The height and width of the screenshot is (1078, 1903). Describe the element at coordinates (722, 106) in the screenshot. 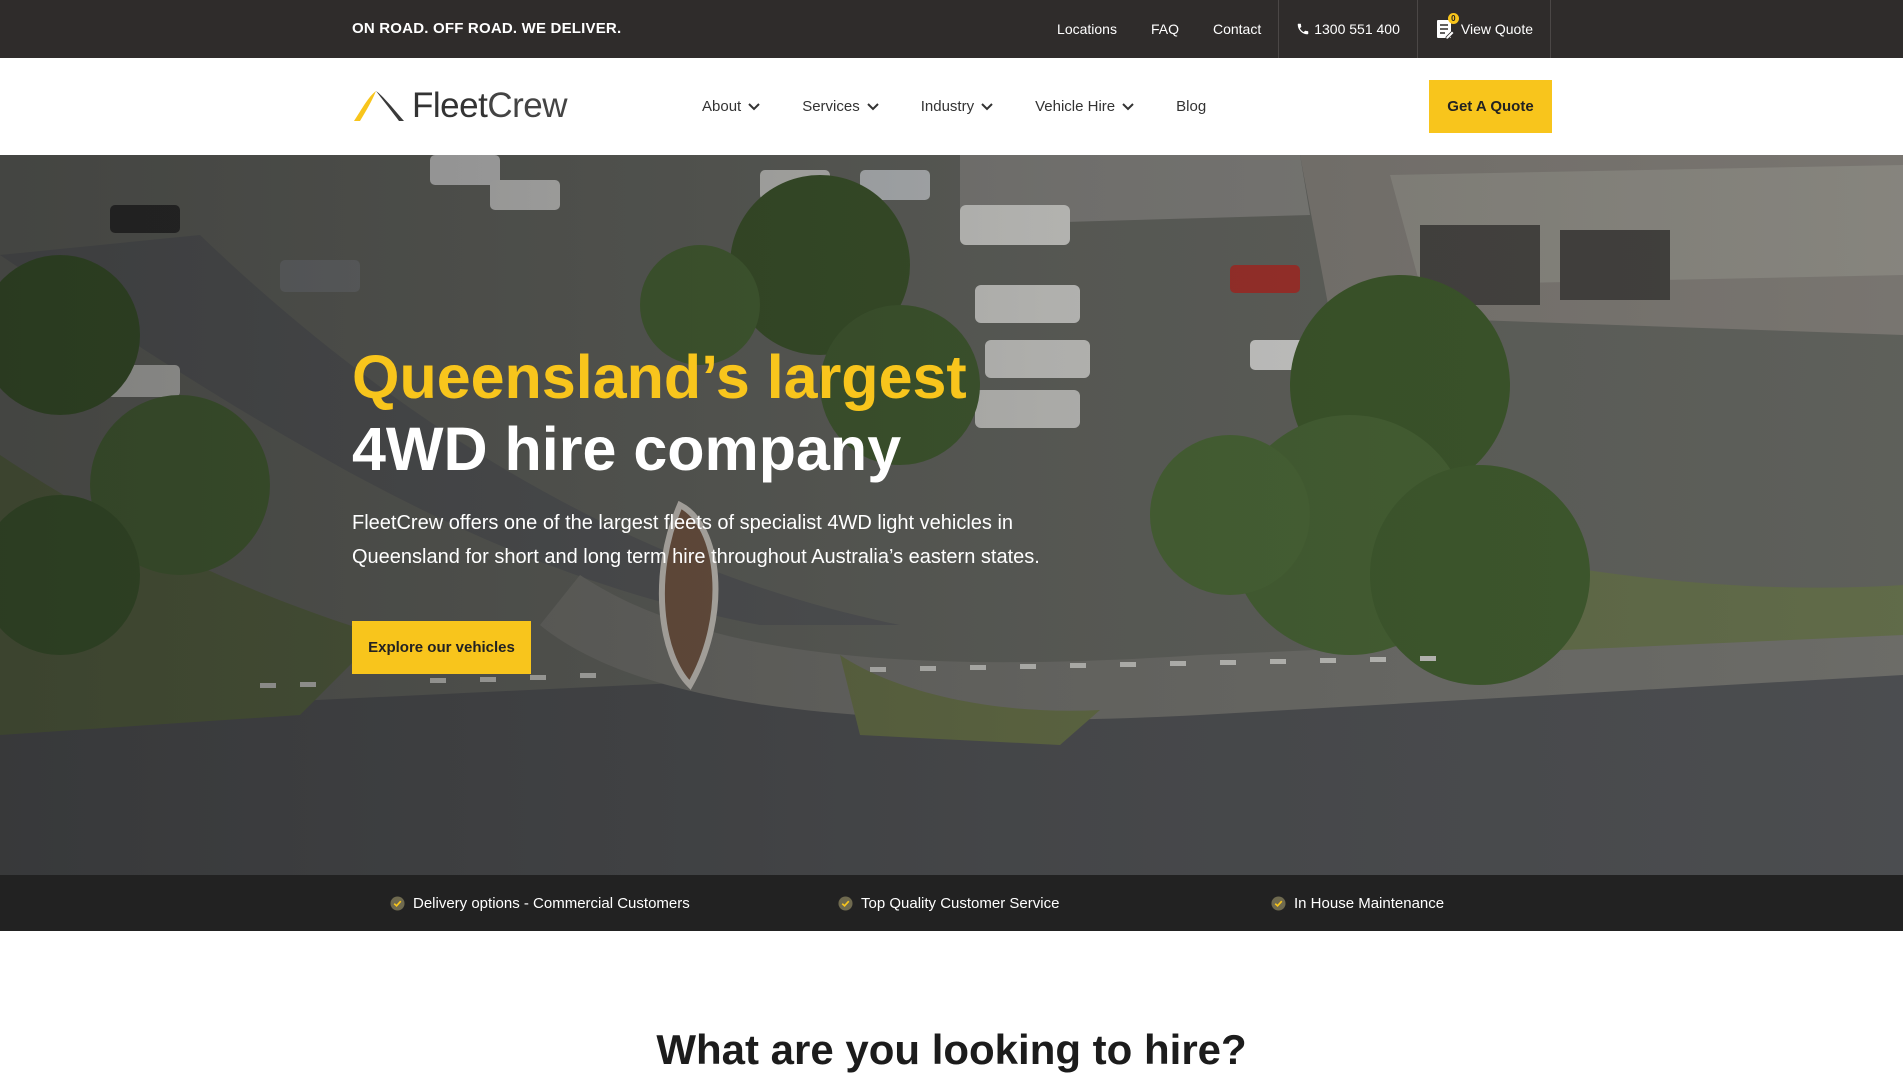

I see `nav-item-label: About` at that location.